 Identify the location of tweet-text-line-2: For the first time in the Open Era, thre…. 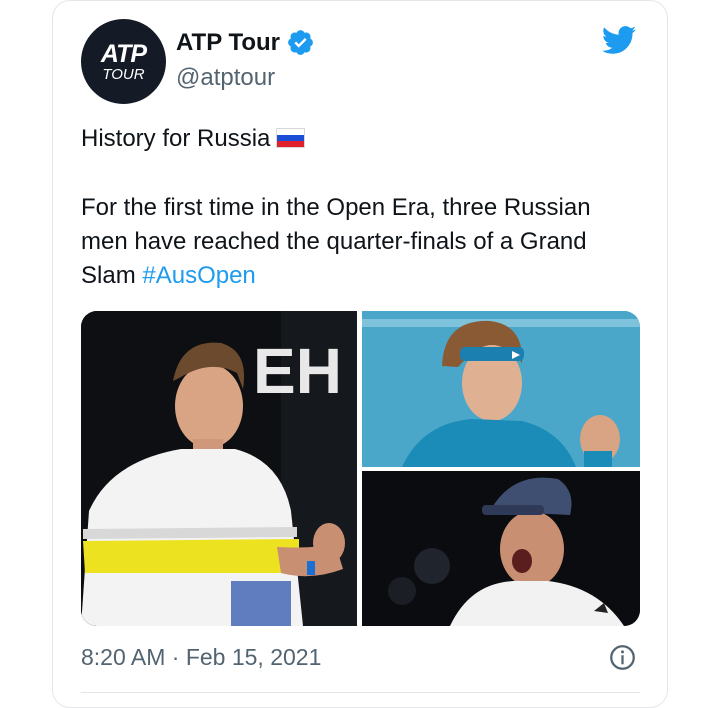
(336, 207).